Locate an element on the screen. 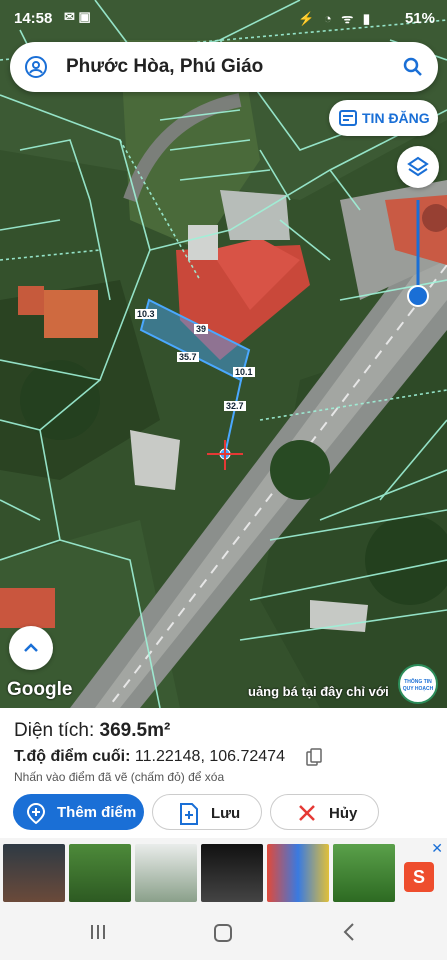  area-value: 369.5m² is located at coordinates (135, 730).